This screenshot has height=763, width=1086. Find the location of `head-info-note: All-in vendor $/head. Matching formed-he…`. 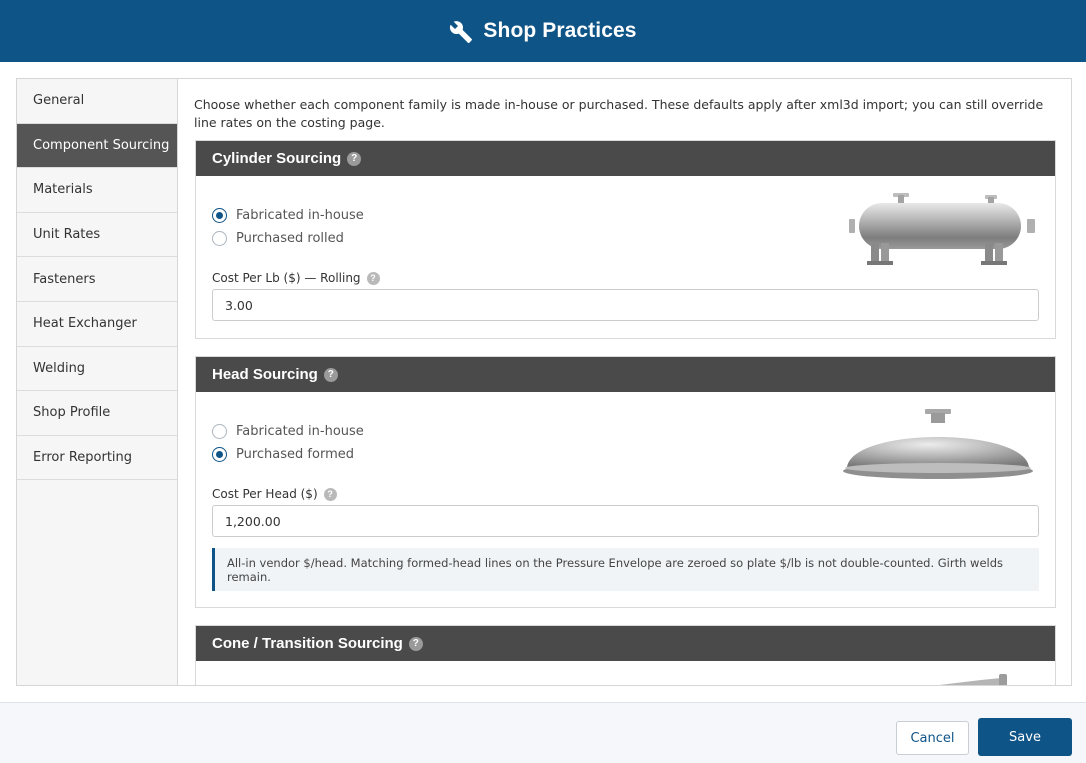

head-info-note: All-in vendor $/head. Matching formed-he… is located at coordinates (625, 569).